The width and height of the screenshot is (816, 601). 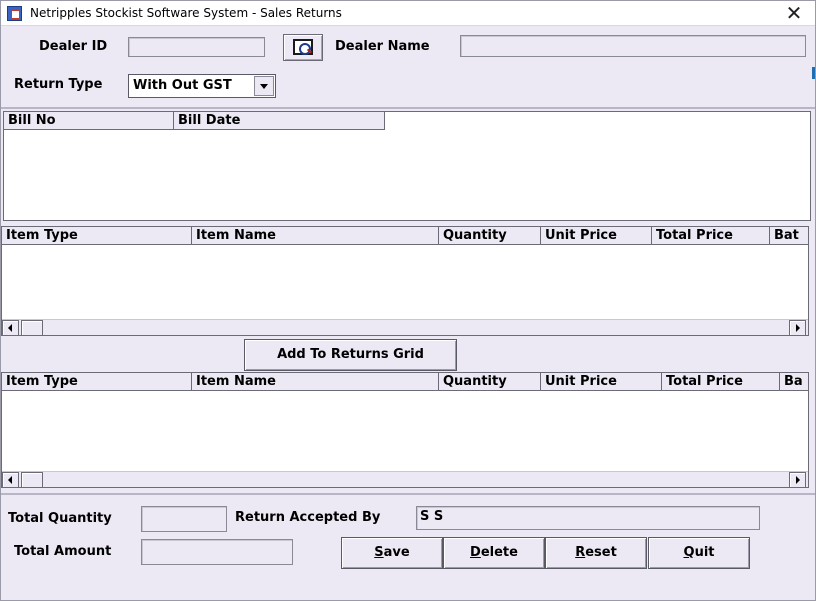 I want to click on return-type-select: With Out GST, so click(x=202, y=86).